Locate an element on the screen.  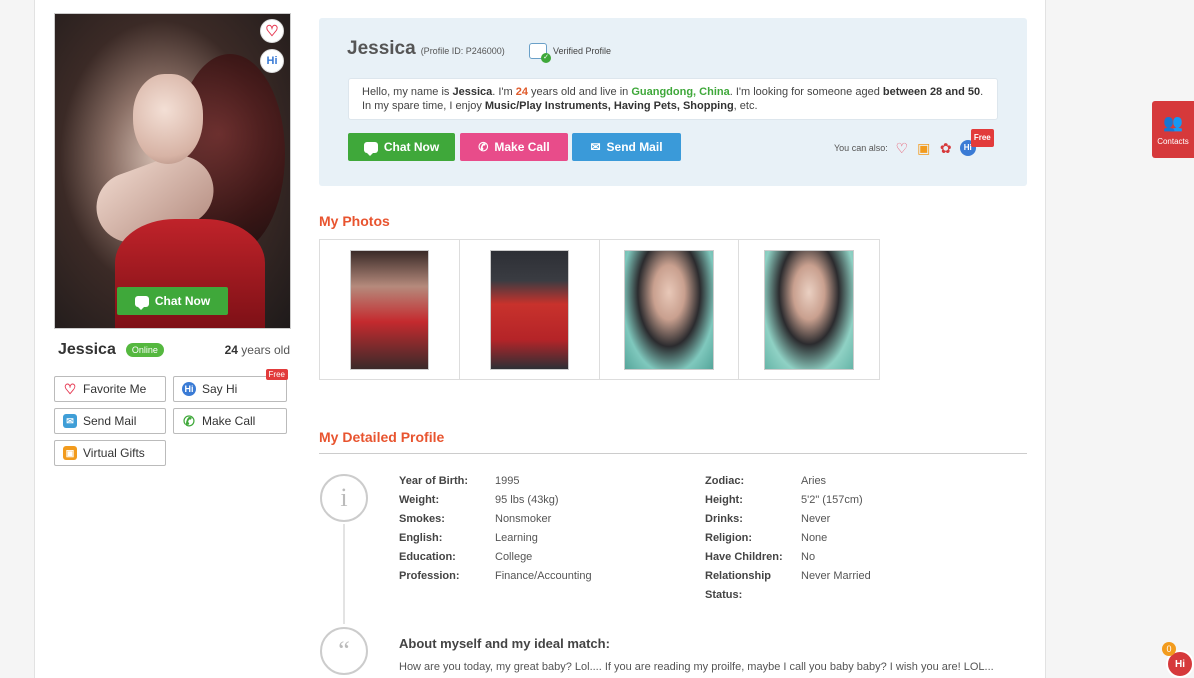
section-divider is located at coordinates (673, 453).